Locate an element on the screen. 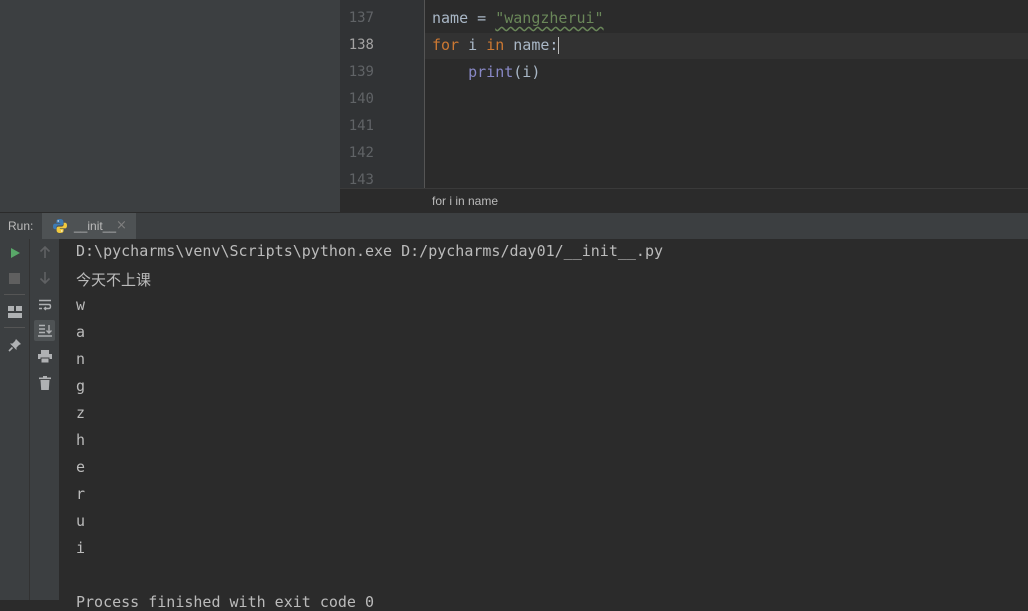 This screenshot has width=1028, height=611. code-token: (i) is located at coordinates (527, 72).